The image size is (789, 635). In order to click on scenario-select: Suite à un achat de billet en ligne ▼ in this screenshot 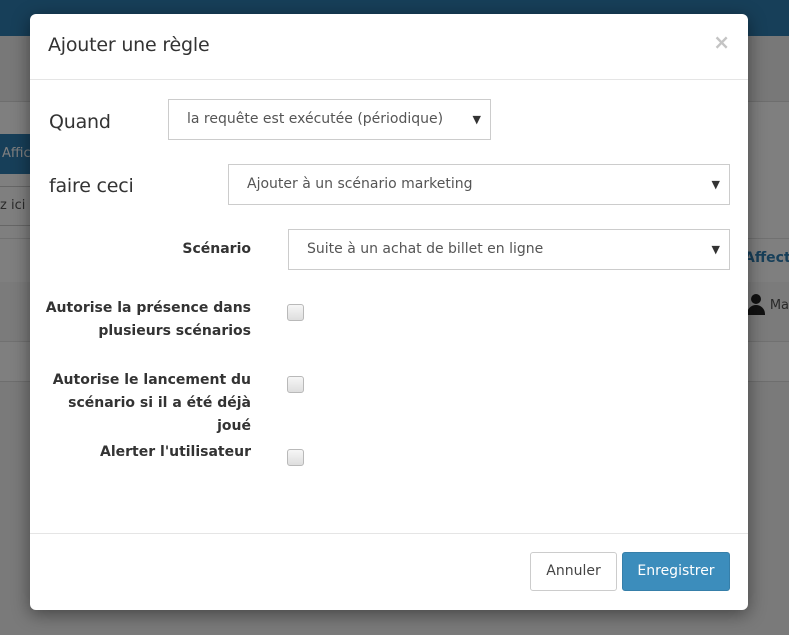, I will do `click(509, 249)`.